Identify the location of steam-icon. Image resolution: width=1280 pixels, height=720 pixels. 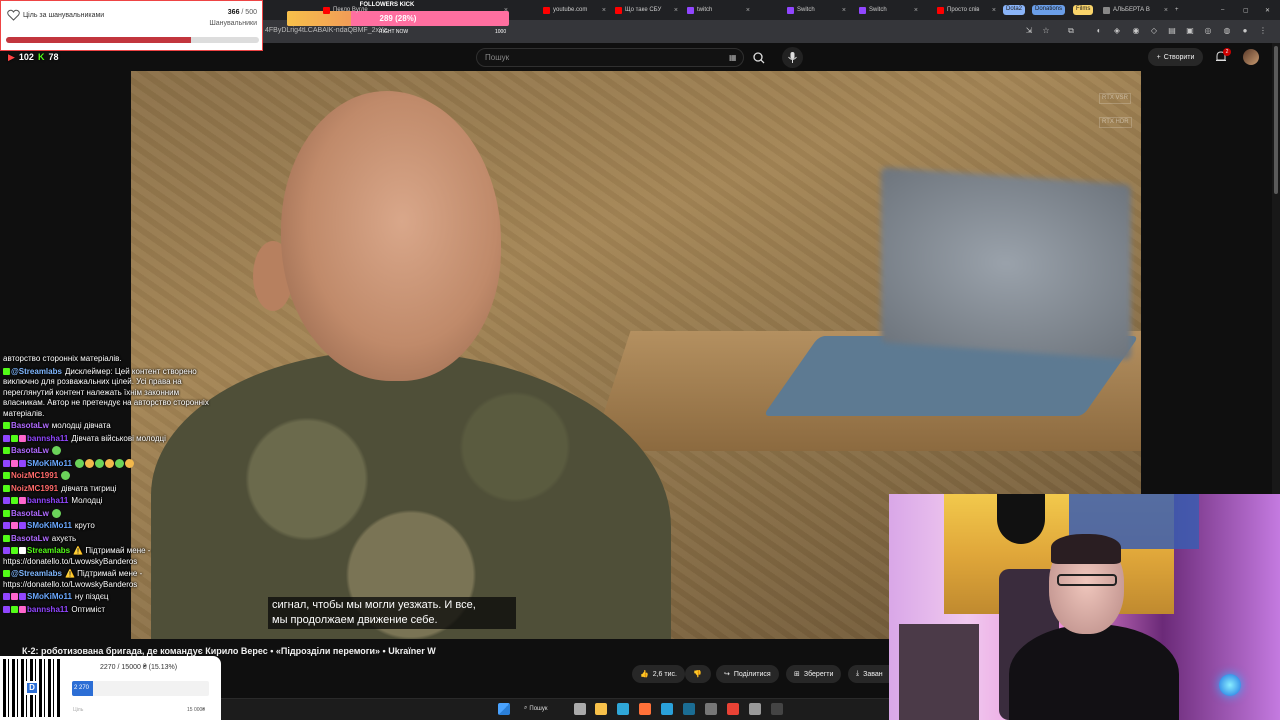
(689, 709).